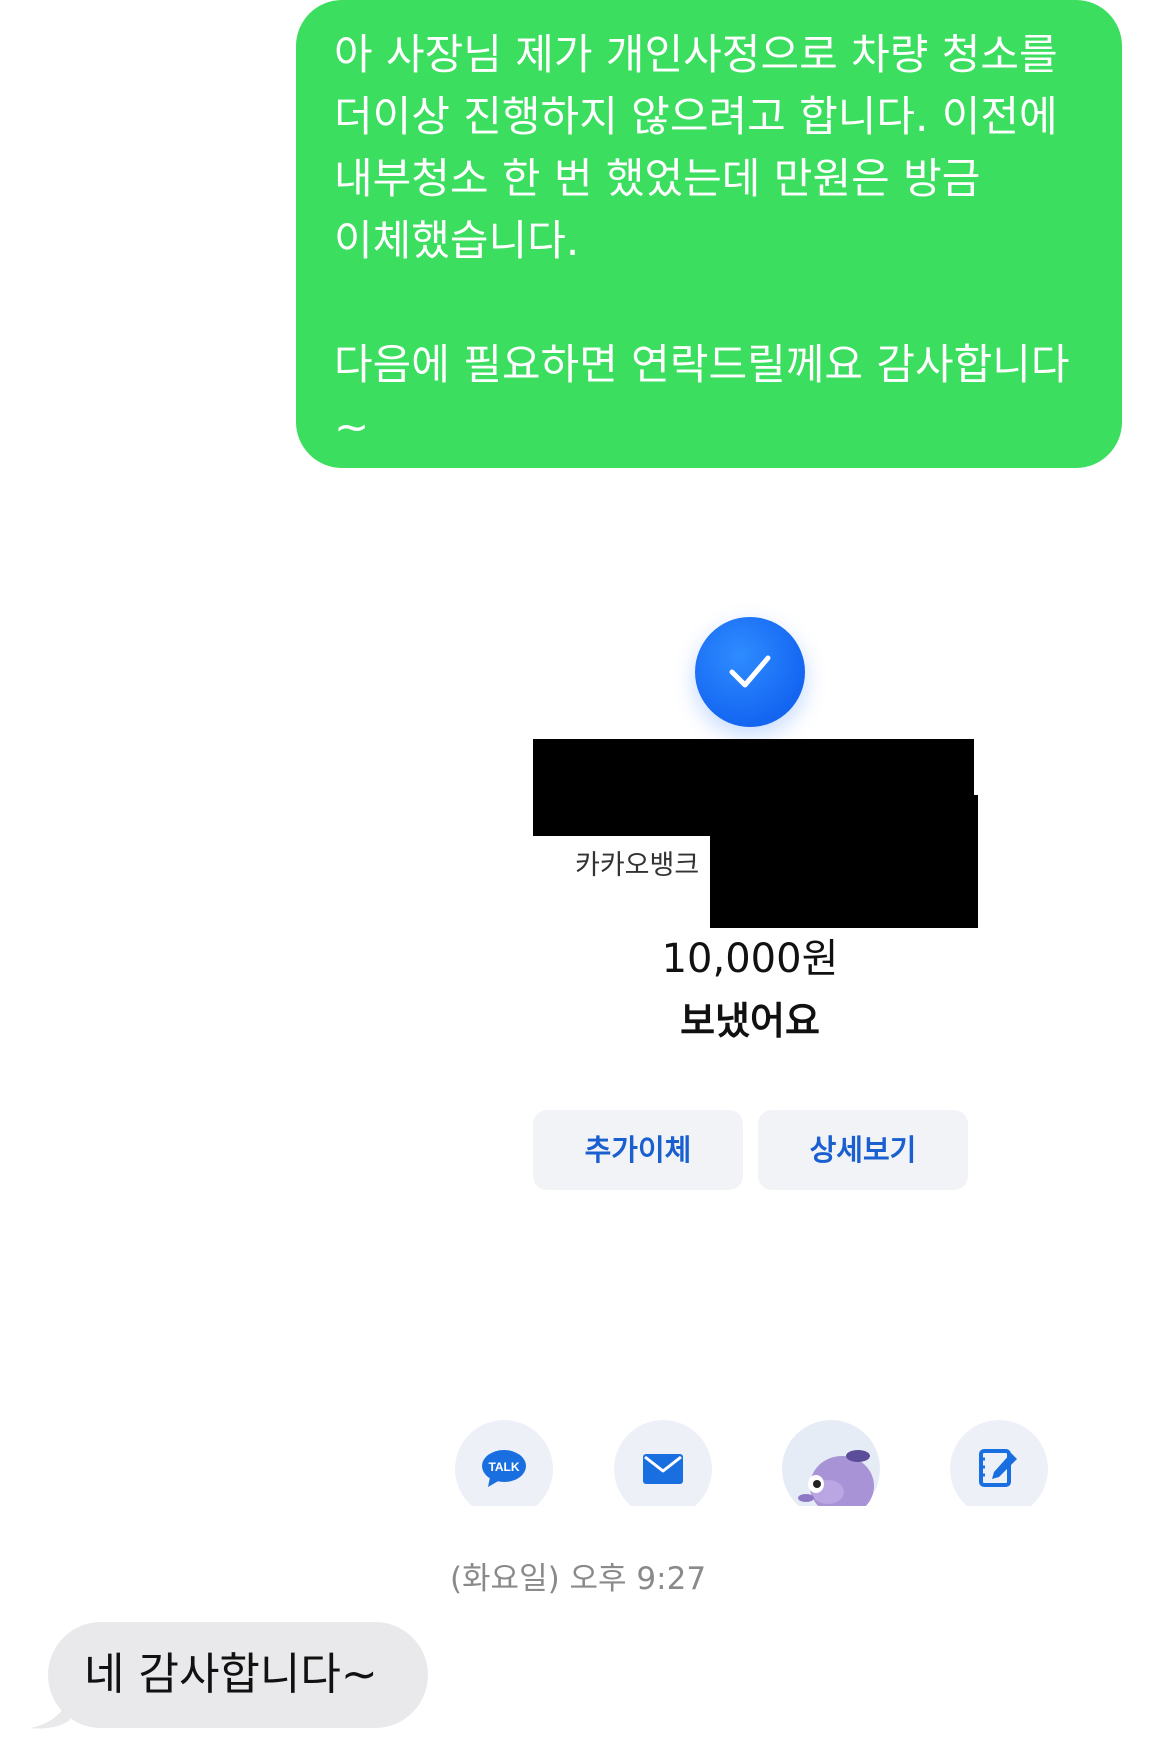 This screenshot has width=1156, height=1738. I want to click on redaction-block, so click(844, 861).